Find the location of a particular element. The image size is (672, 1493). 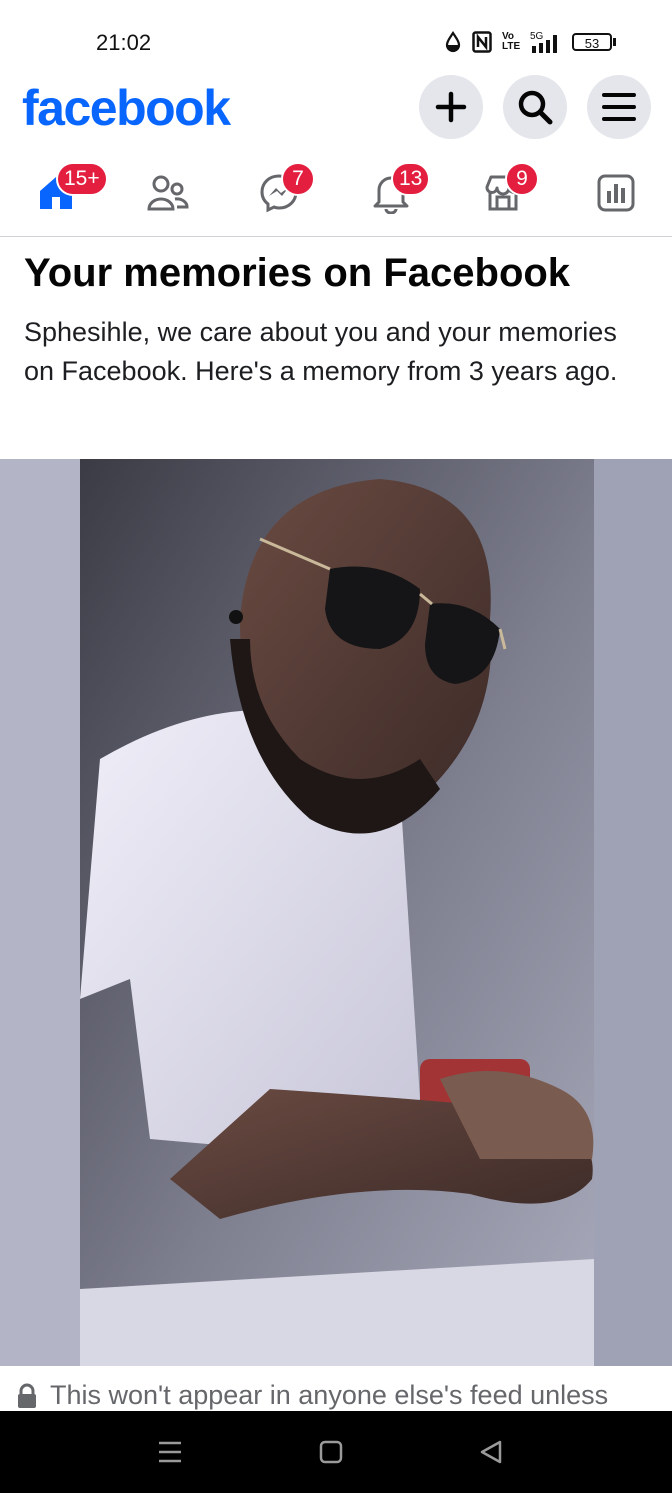

tab-friends is located at coordinates (168, 193).